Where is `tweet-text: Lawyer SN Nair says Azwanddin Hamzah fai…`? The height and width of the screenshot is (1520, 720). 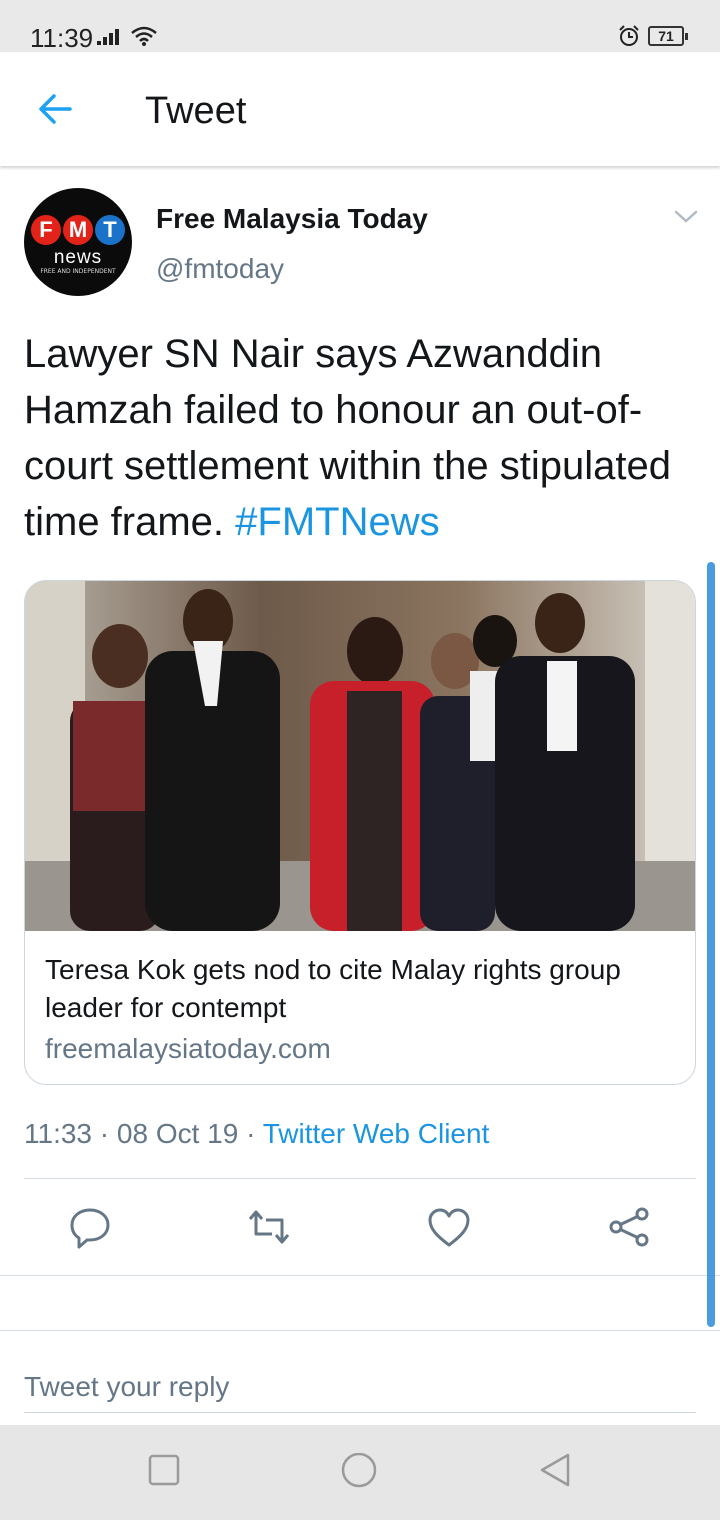 tweet-text: Lawyer SN Nair says Azwanddin Hamzah fai… is located at coordinates (364, 438).